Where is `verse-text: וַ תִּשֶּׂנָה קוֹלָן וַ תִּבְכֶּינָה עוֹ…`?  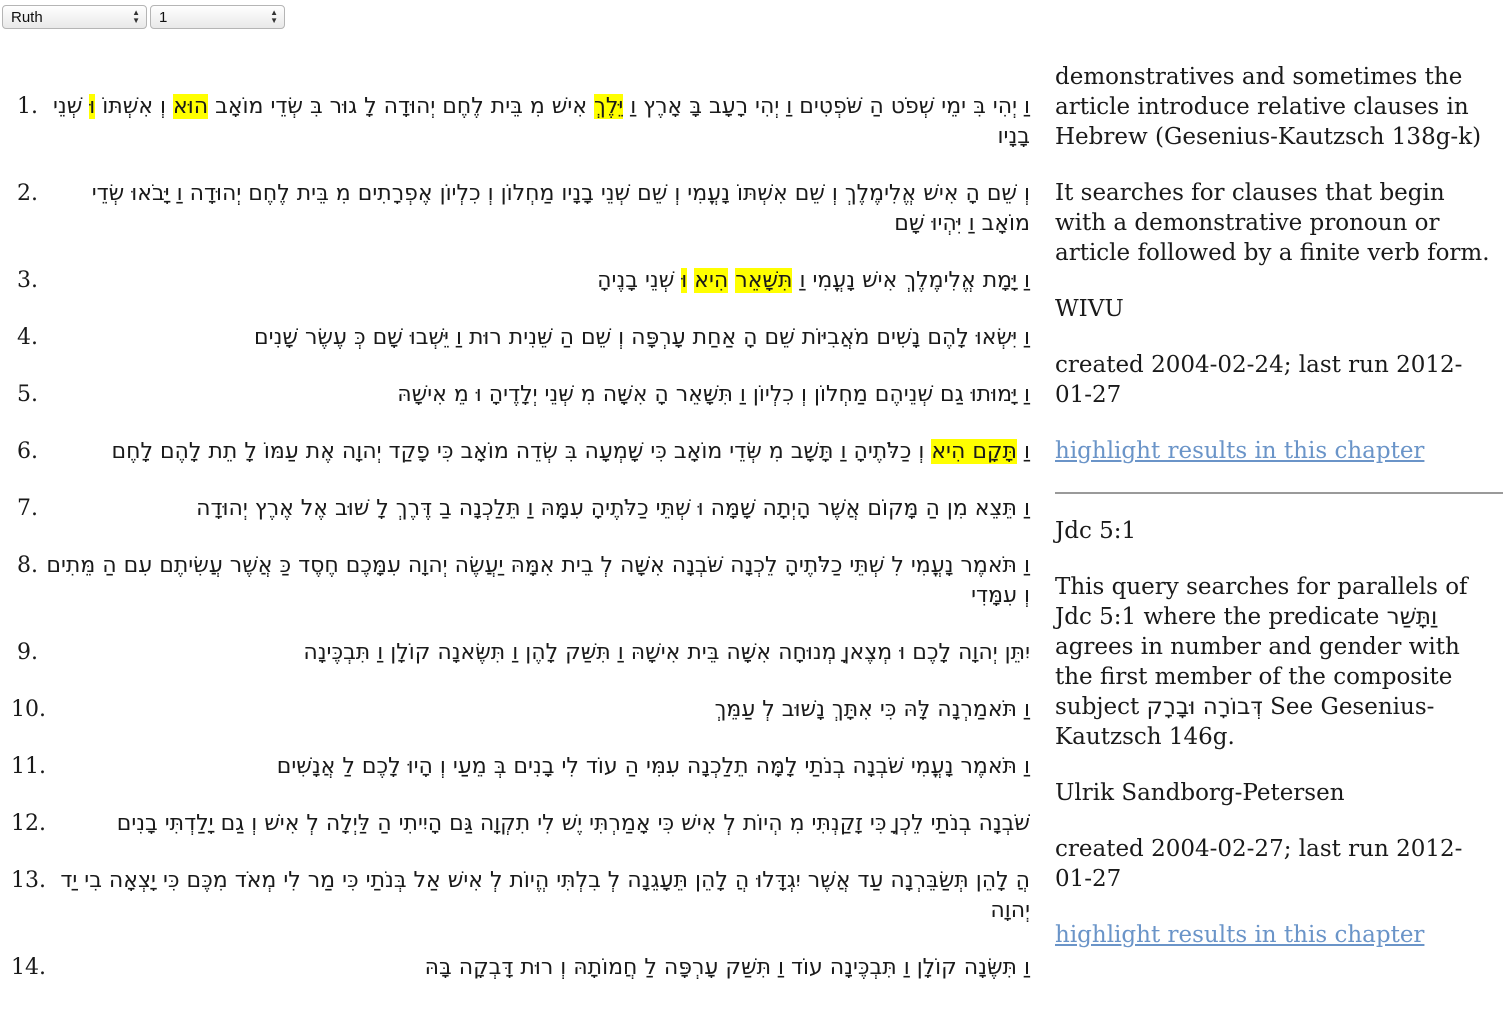 verse-text: וַ תִּשֶּׂנָה קוֹלָן וַ תִּבְכֶּינָה עוֹ… is located at coordinates (541, 968).